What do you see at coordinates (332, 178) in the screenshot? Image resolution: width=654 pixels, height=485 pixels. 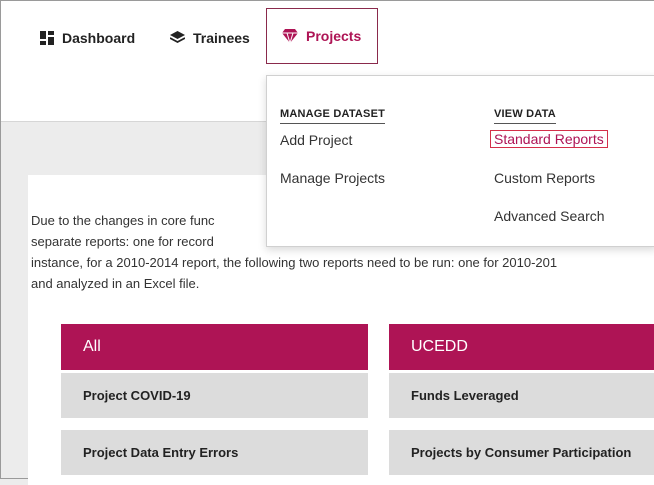 I see `menu-manage-projects: Manage Projects` at bounding box center [332, 178].